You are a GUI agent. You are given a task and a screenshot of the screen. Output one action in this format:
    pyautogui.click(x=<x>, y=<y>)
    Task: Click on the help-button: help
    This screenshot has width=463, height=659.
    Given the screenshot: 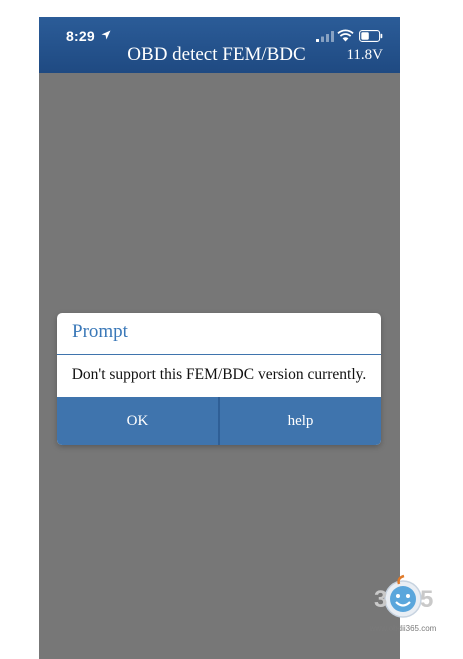 What is the action you would take?
    pyautogui.click(x=300, y=421)
    